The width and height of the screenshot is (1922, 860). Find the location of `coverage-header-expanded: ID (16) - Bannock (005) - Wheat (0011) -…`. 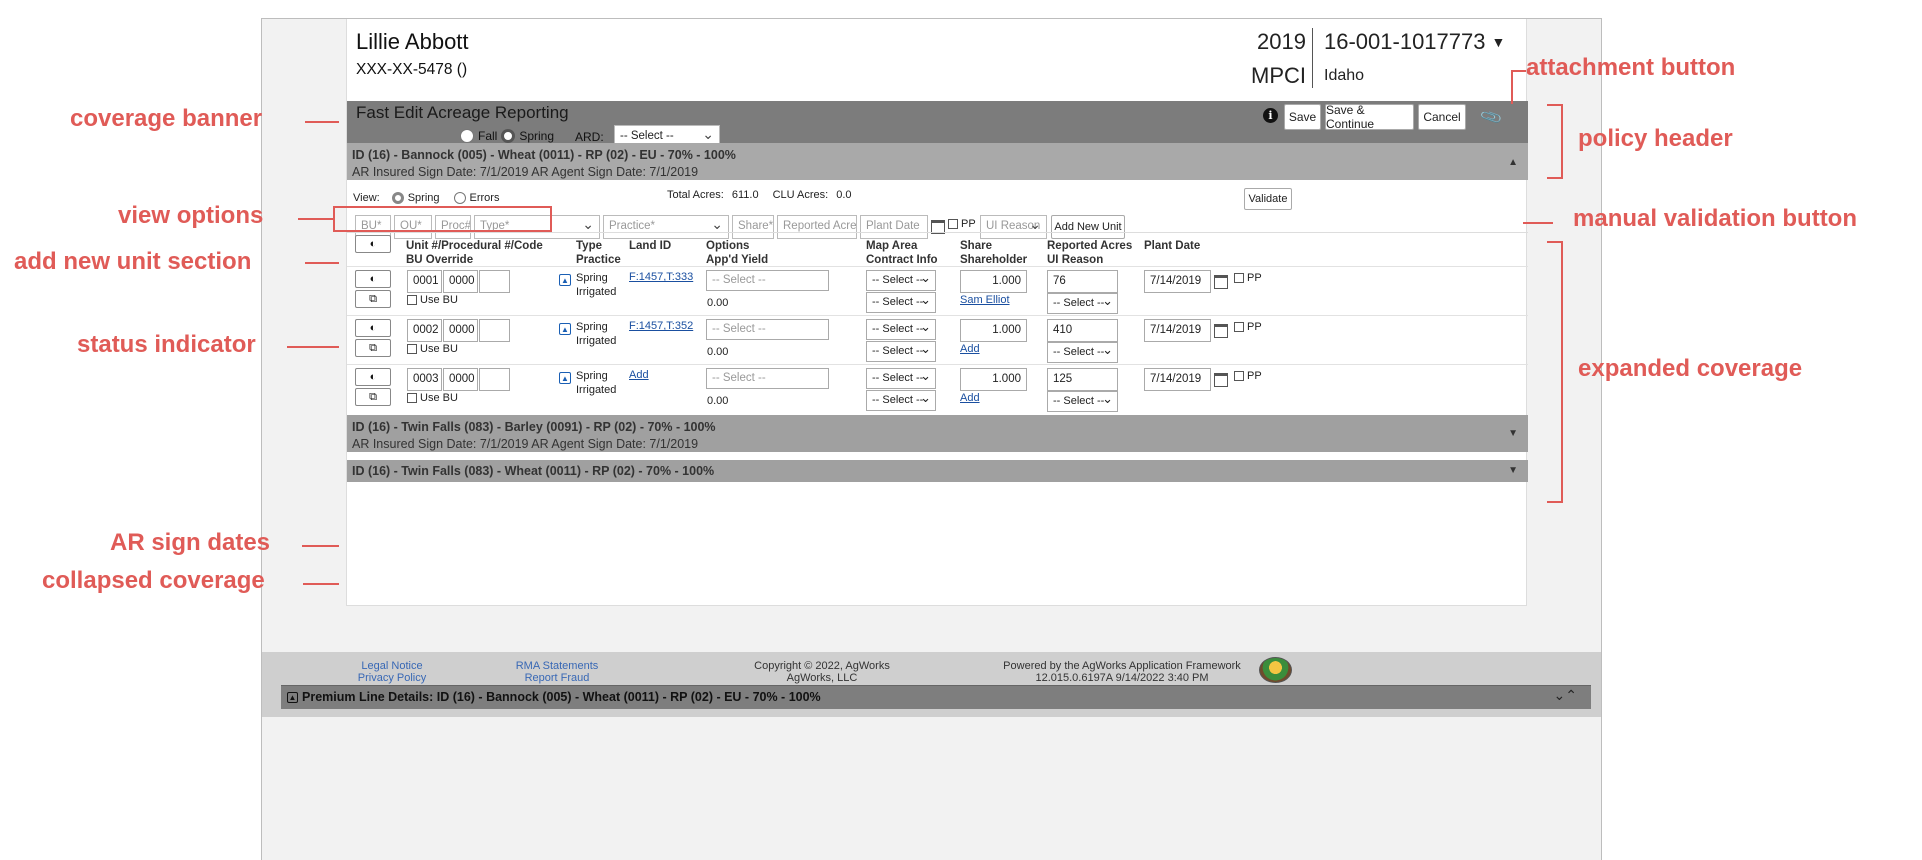

coverage-header-expanded: ID (16) - Bannock (005) - Wheat (0011) -… is located at coordinates (937, 161).